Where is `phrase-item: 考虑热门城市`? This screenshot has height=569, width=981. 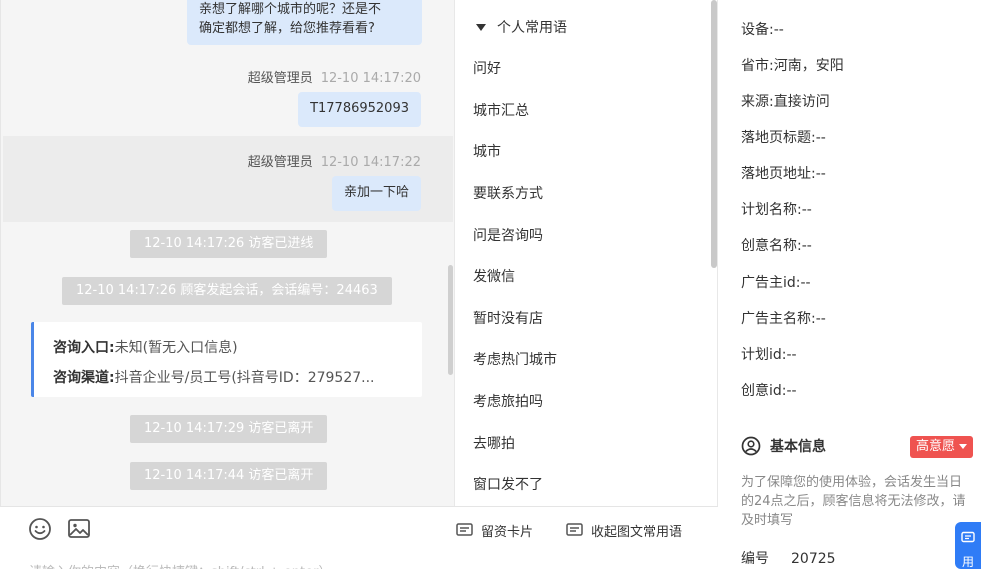 phrase-item: 考虑热门城市 is located at coordinates (515, 359).